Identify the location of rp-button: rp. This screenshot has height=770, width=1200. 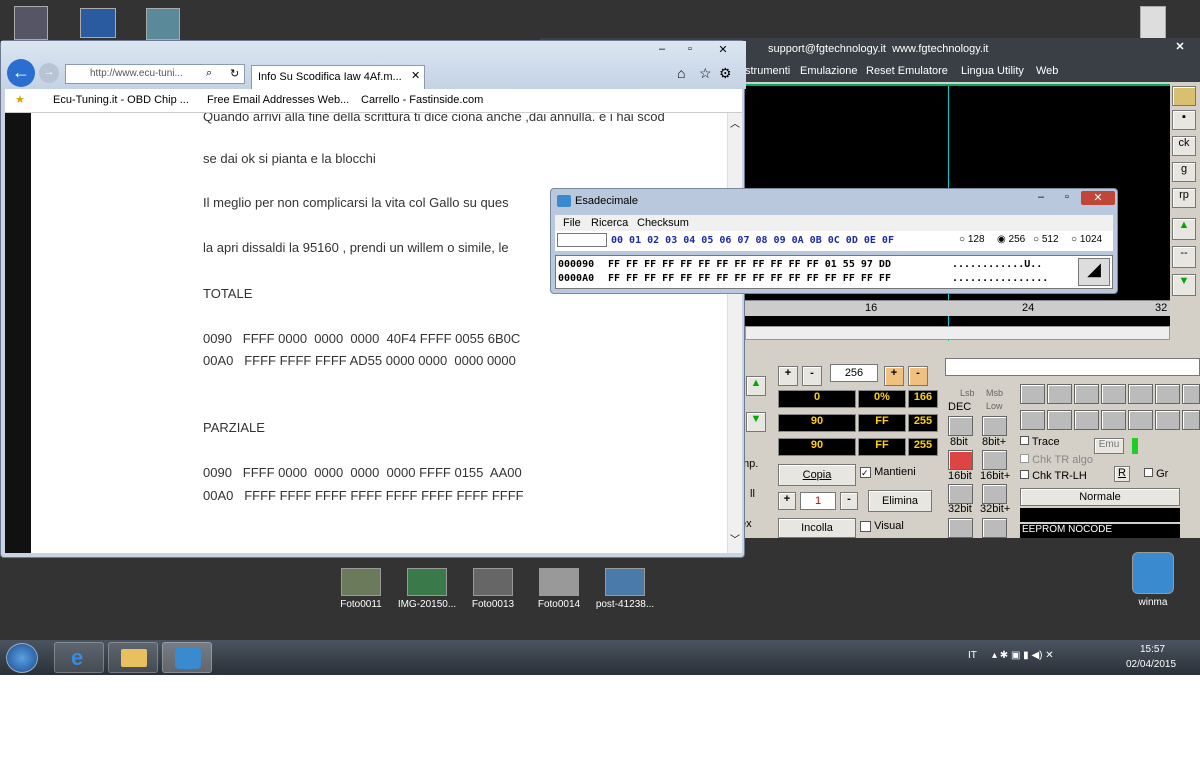
(1184, 198).